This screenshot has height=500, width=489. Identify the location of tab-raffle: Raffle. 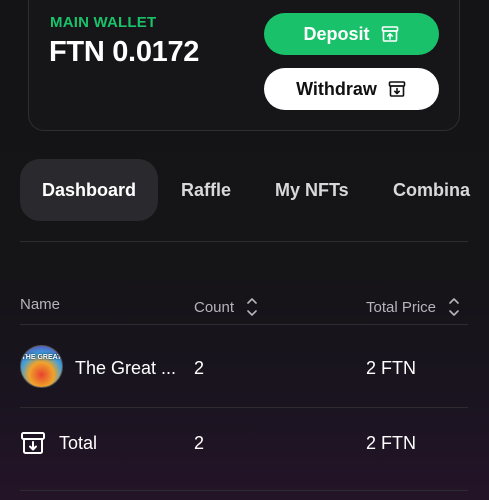
(206, 190).